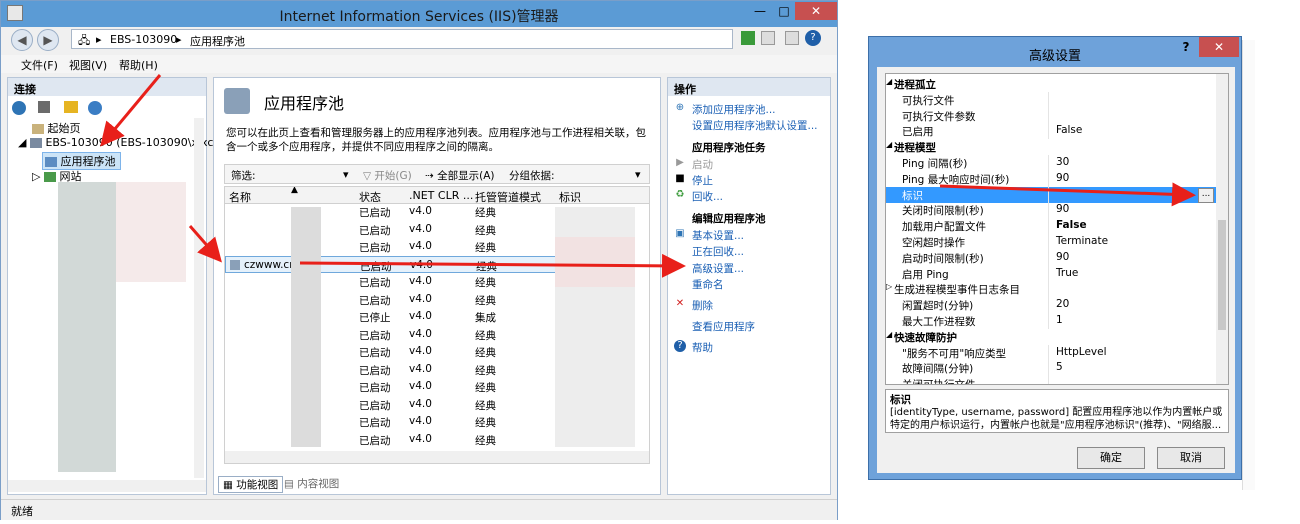 Image resolution: width=1300 pixels, height=524 pixels. I want to click on property-row: 可执行文件, so click(1052, 99).